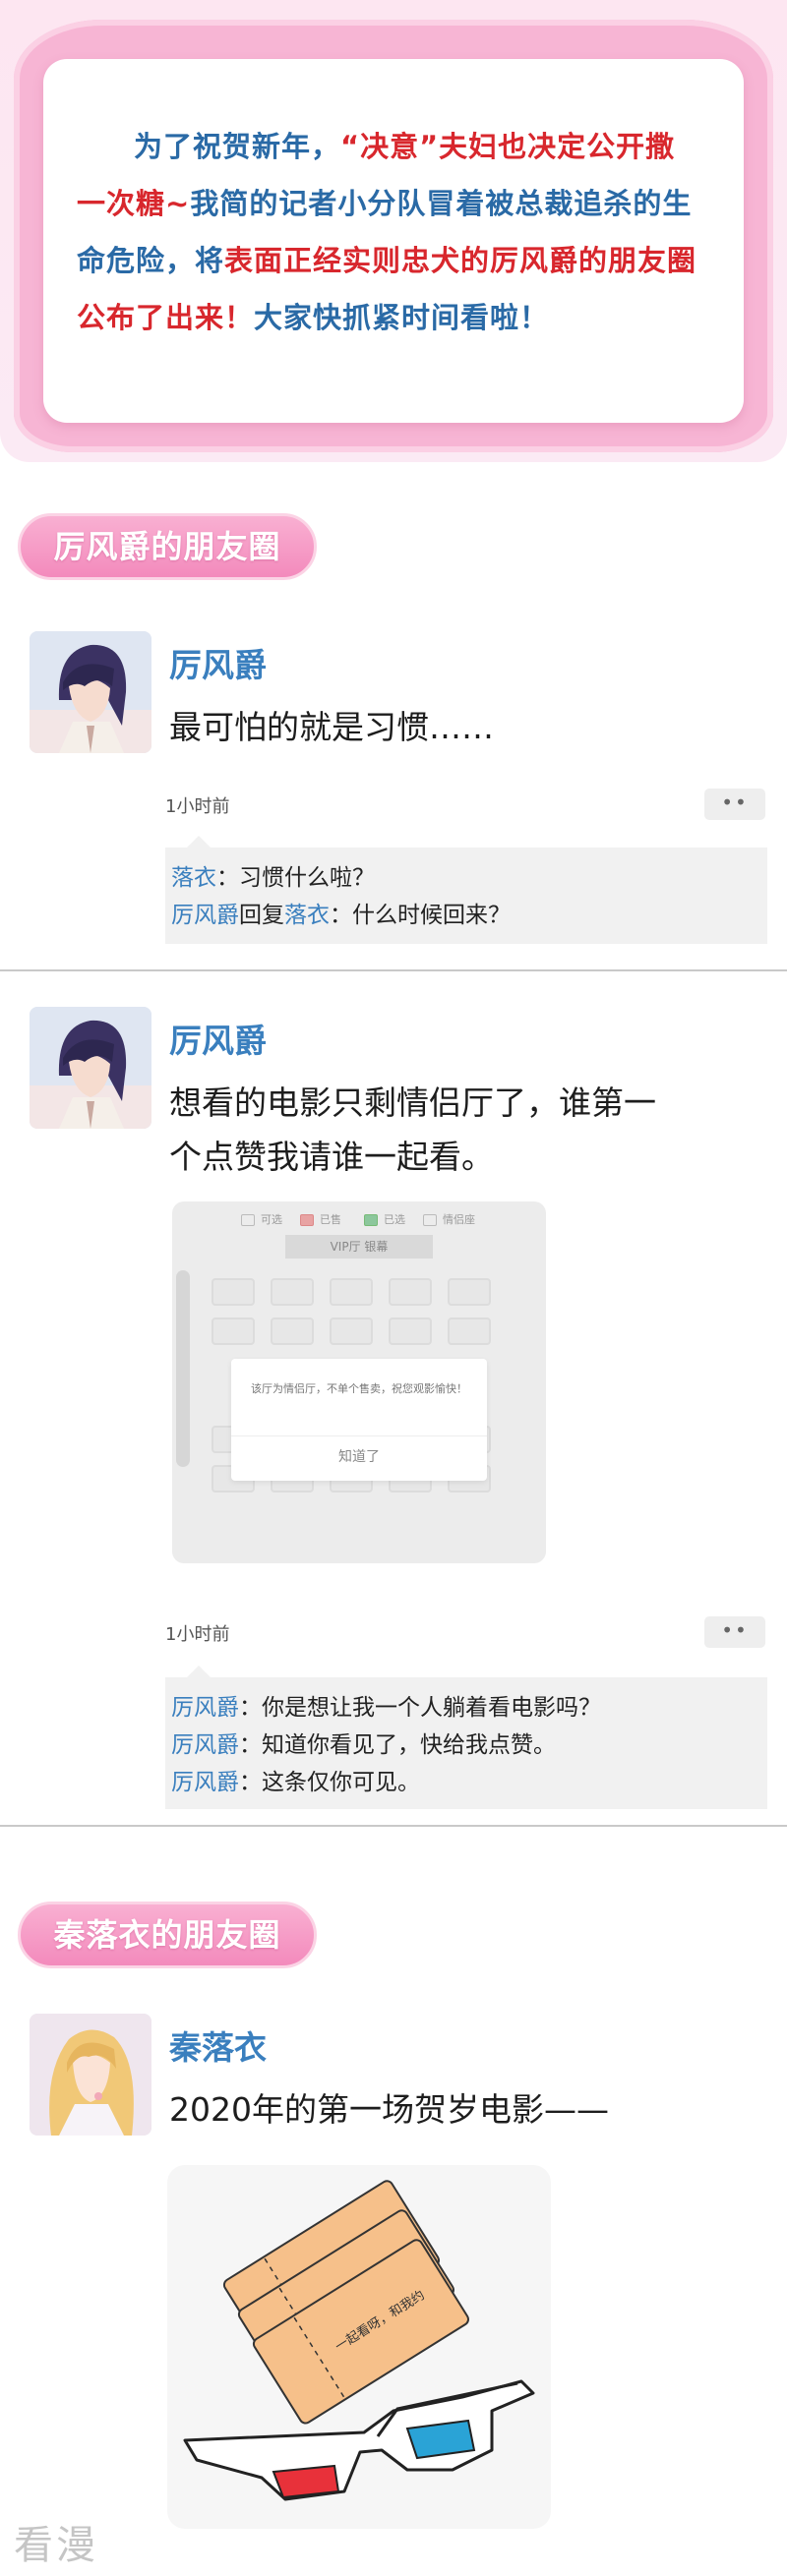  Describe the element at coordinates (466, 878) in the screenshot. I see `comment-item: 落衣：习惯什么啦？` at that location.